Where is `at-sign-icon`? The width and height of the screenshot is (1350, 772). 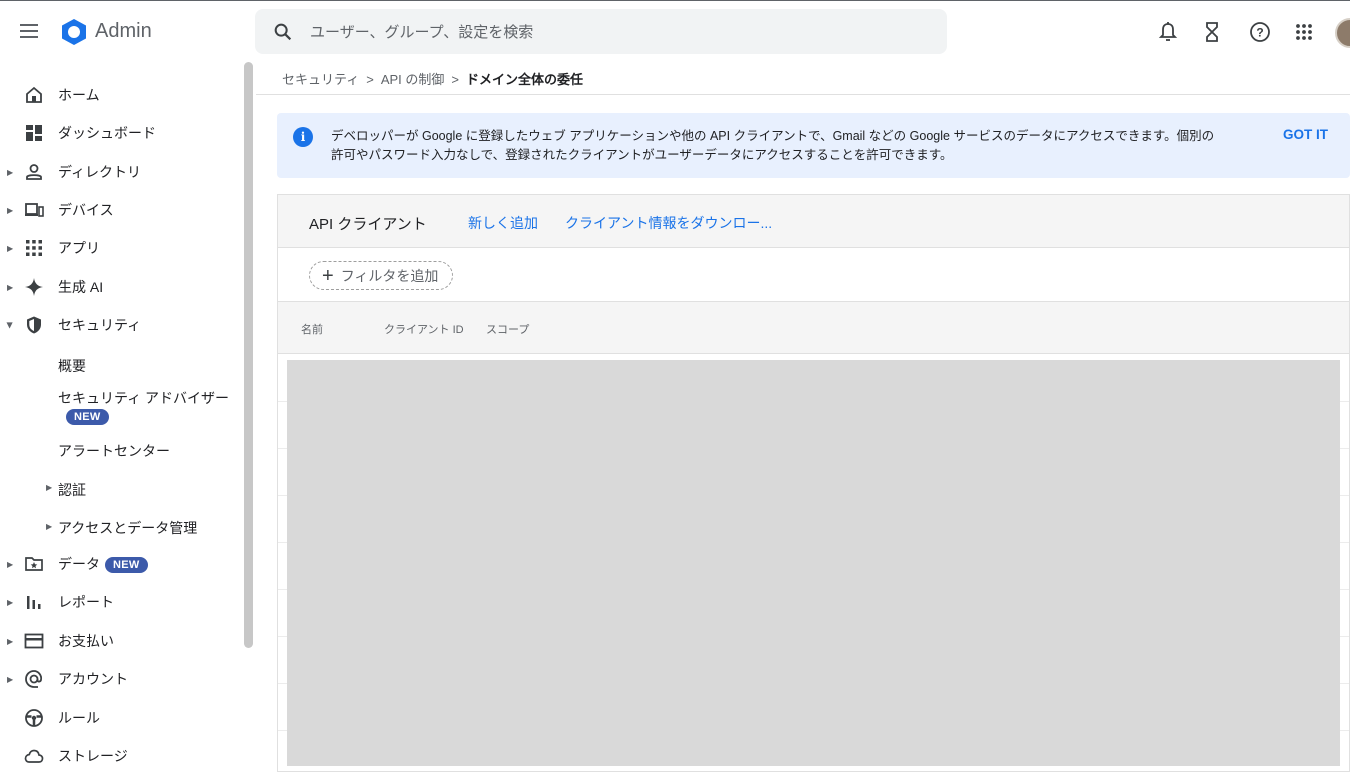
at-sign-icon is located at coordinates (34, 679).